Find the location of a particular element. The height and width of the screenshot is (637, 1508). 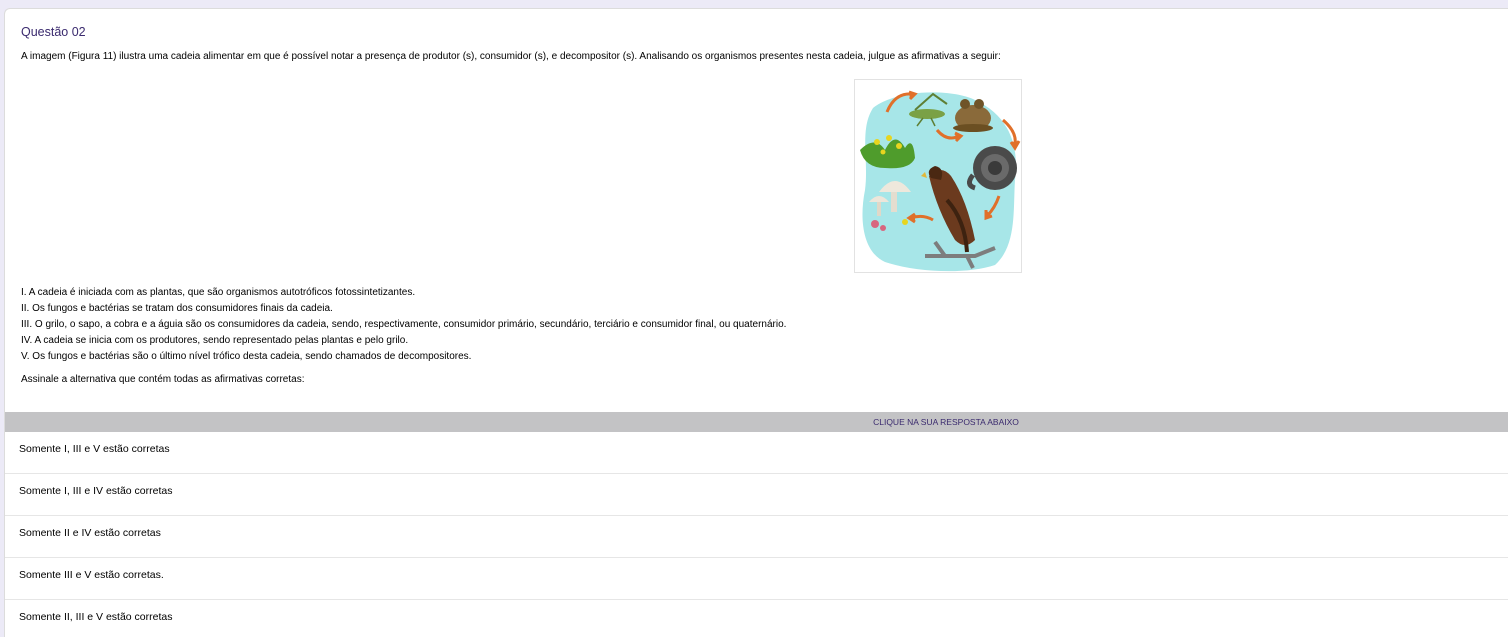

answer-option-3: Somente II e IV estão corretas is located at coordinates (756, 537).